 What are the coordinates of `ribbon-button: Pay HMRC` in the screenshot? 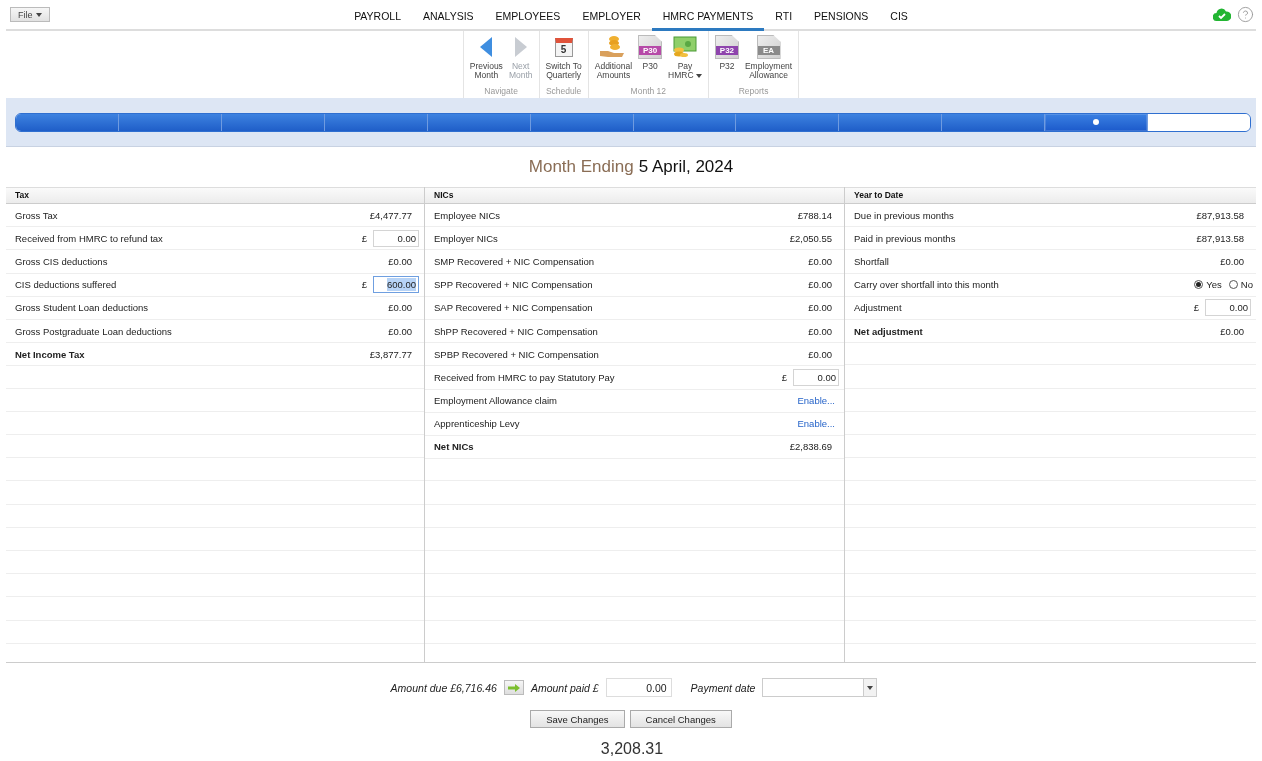 It's located at (685, 60).